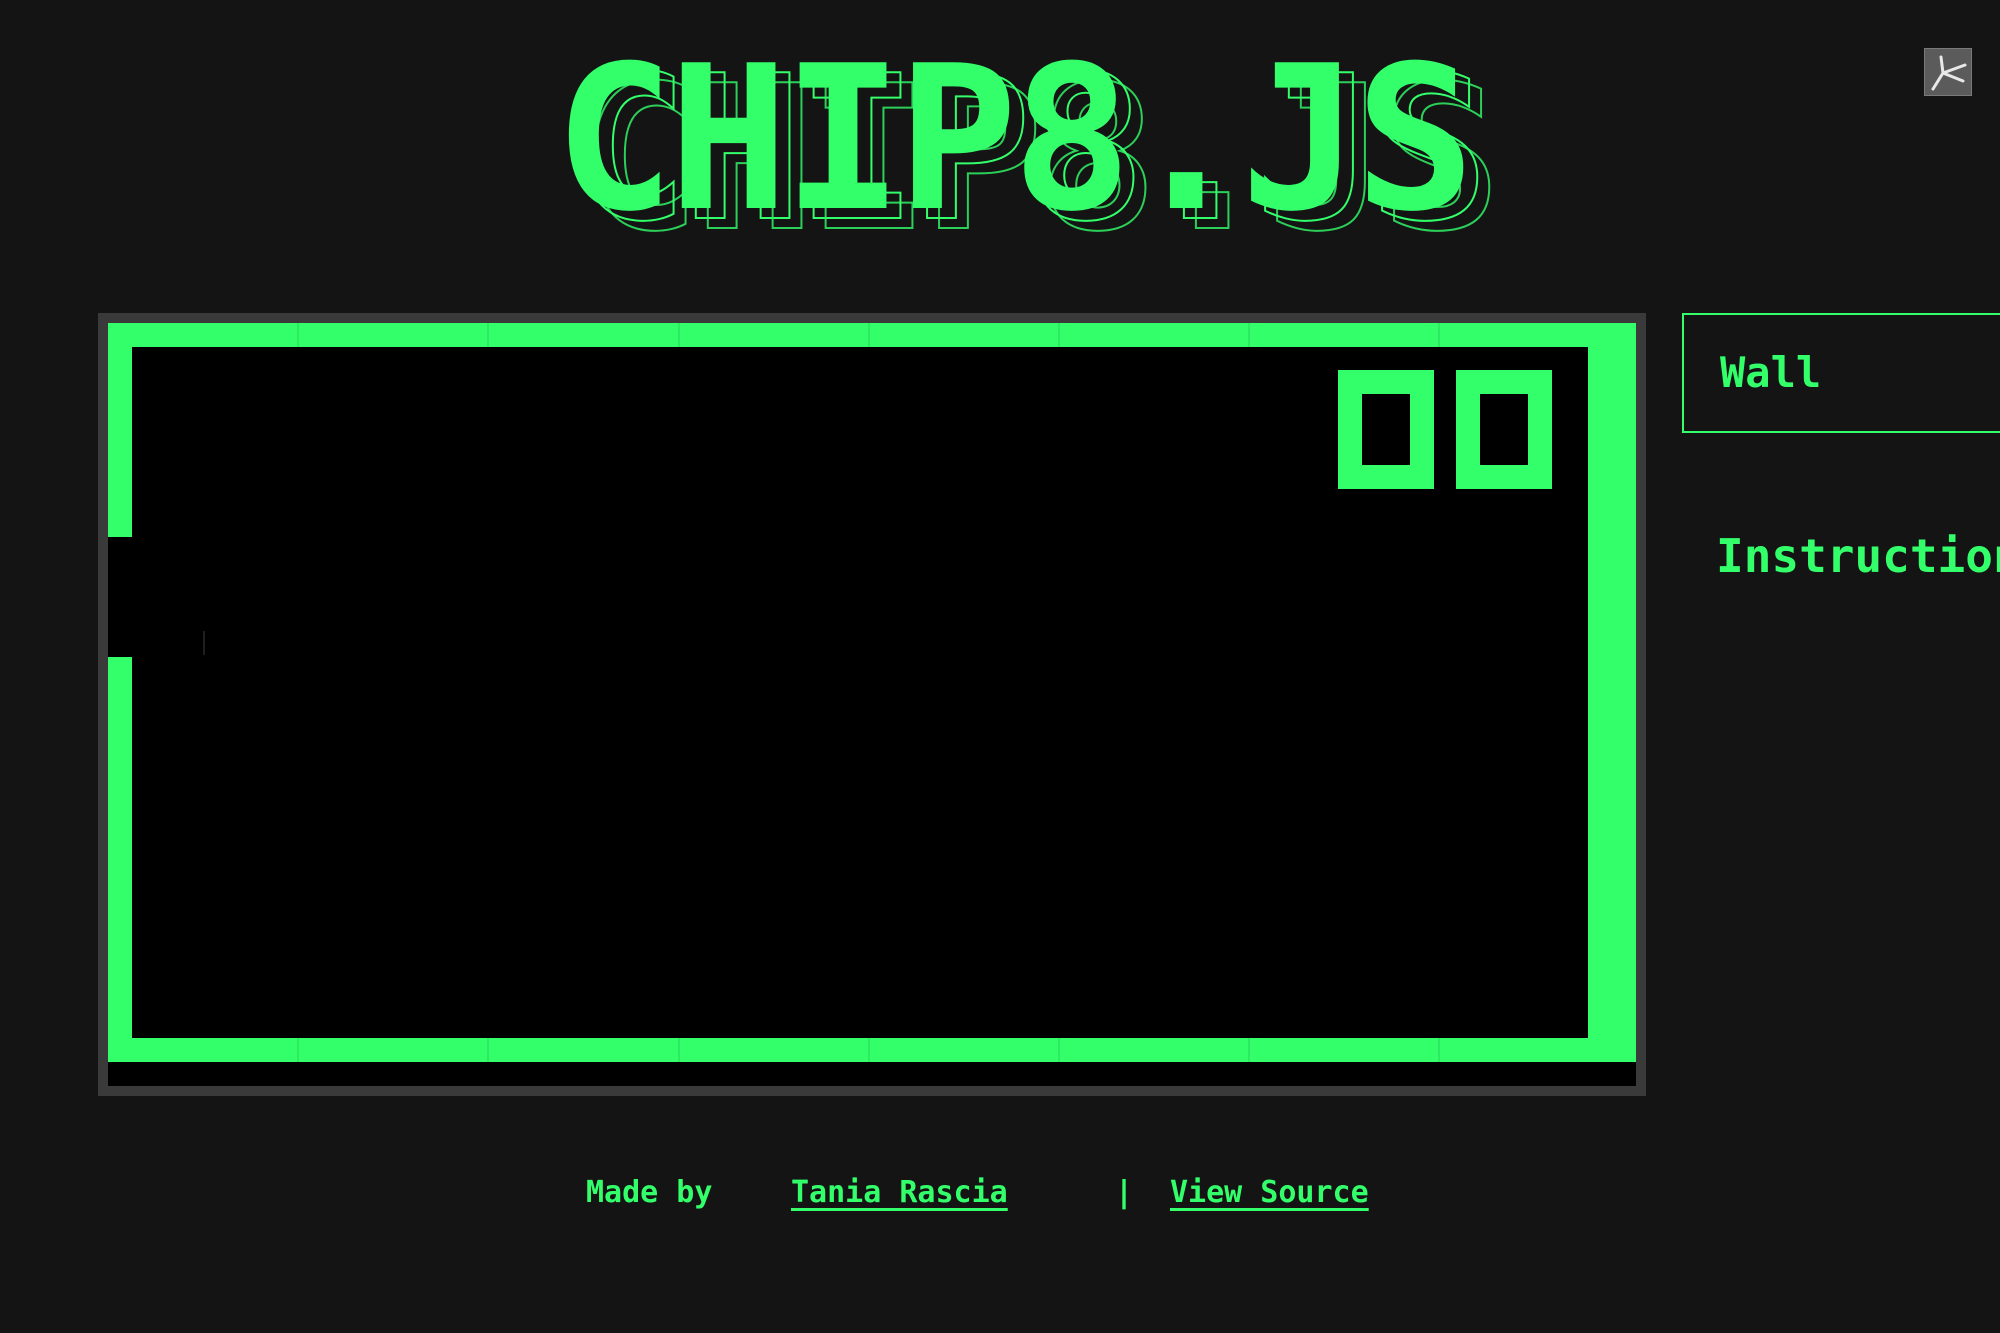 The image size is (2000, 1333). I want to click on page-title: CHIP8.JS, so click(1014, 139).